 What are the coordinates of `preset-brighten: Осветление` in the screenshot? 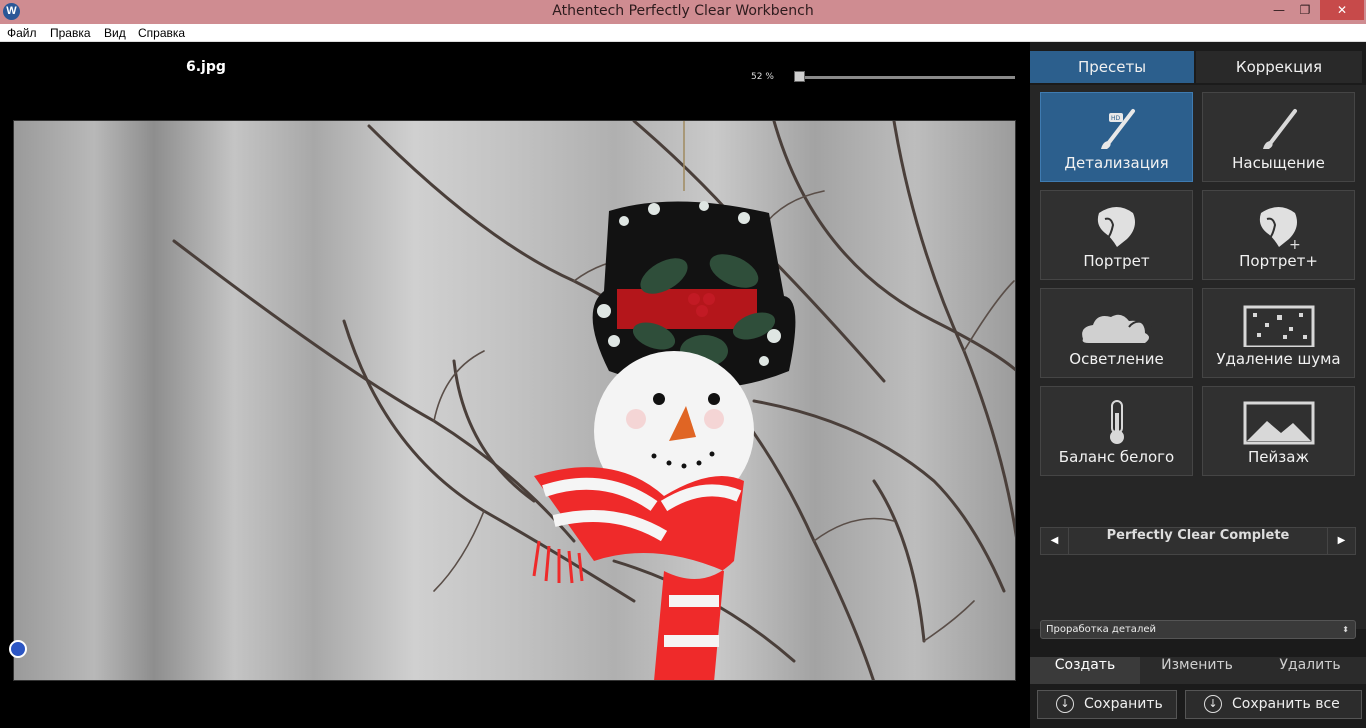 It's located at (1116, 333).